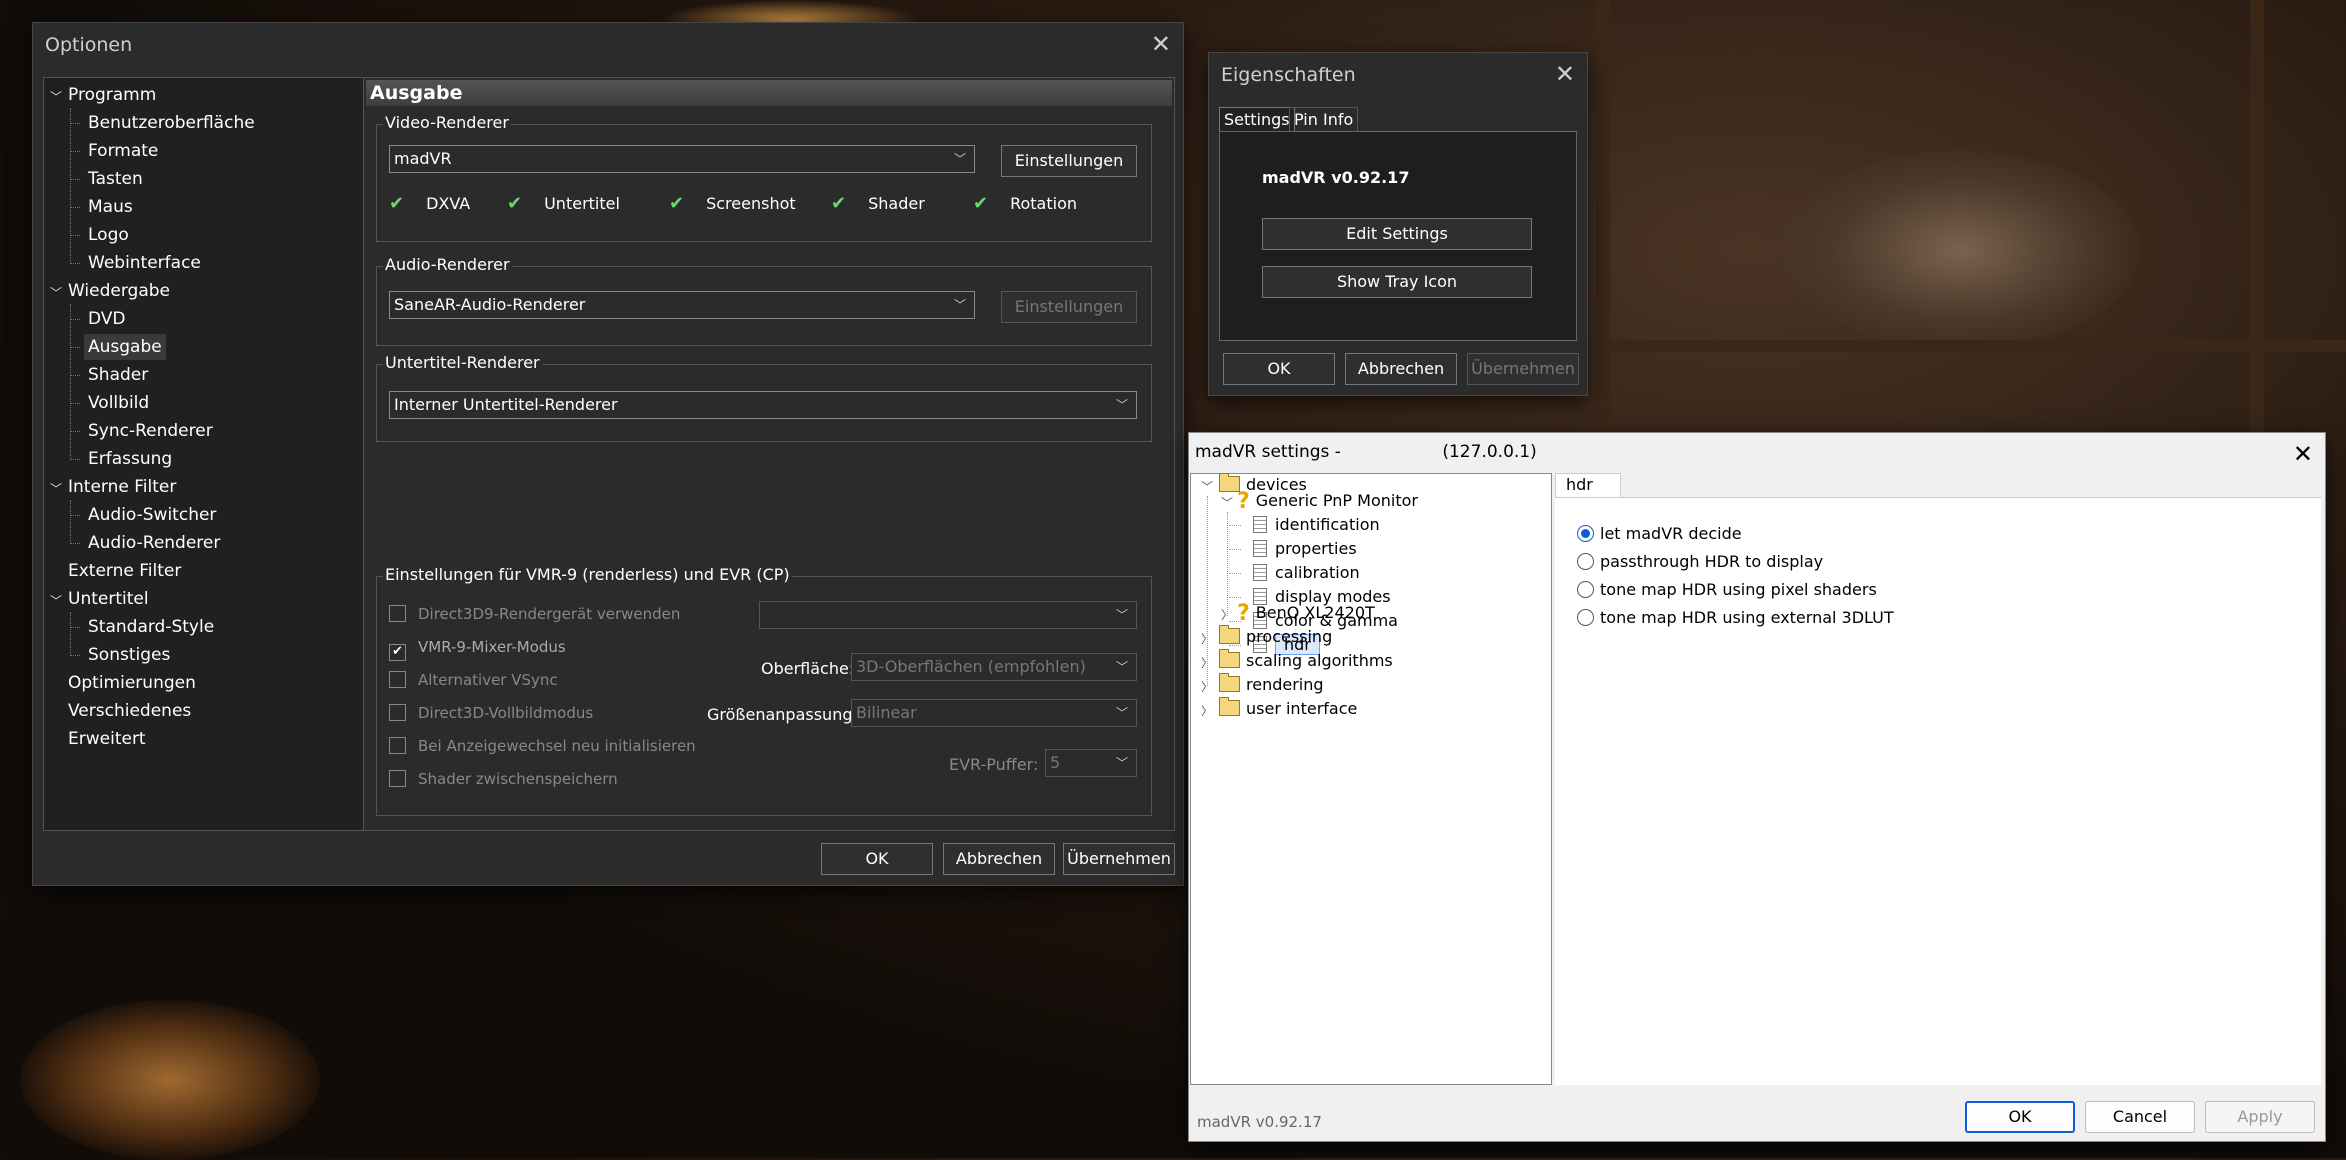 The width and height of the screenshot is (2346, 1160). What do you see at coordinates (107, 739) in the screenshot?
I see `tree-item-erweitert: Erweitert` at bounding box center [107, 739].